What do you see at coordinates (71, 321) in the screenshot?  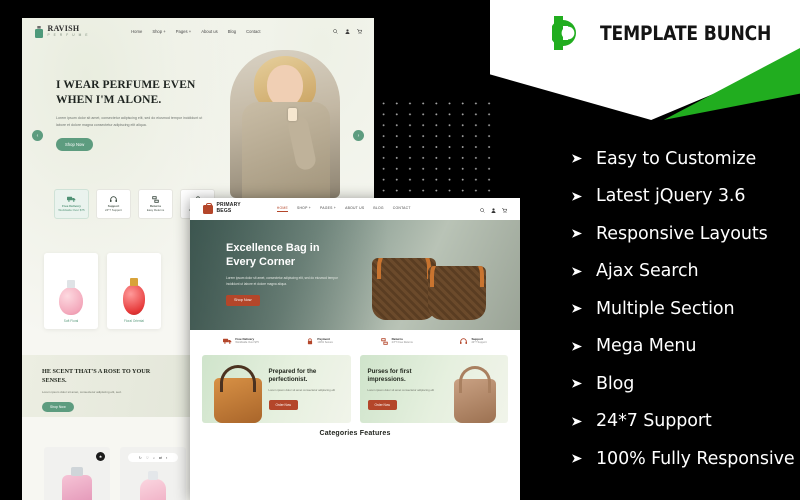 I see `site1-category-name: Soft Floral` at bounding box center [71, 321].